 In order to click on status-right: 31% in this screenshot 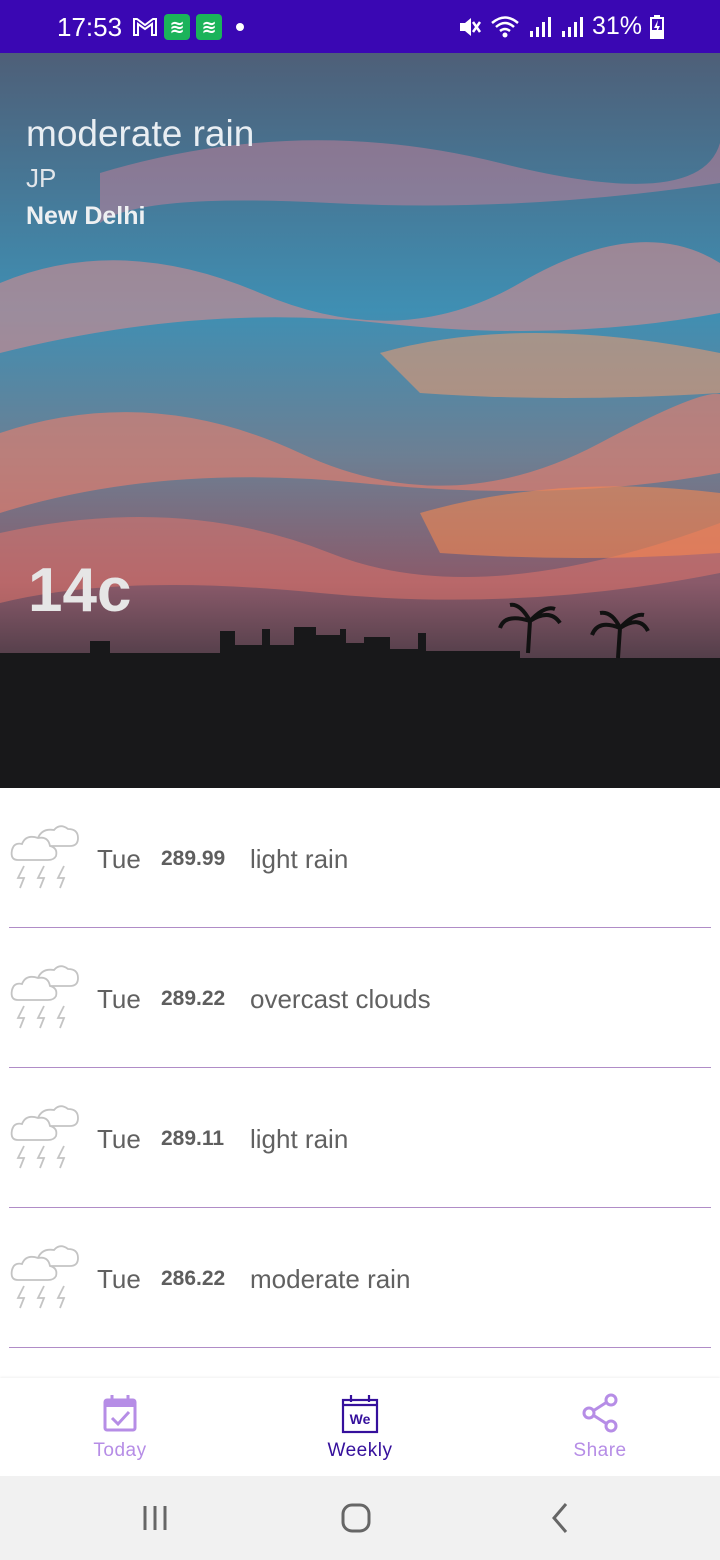, I will do `click(560, 26)`.